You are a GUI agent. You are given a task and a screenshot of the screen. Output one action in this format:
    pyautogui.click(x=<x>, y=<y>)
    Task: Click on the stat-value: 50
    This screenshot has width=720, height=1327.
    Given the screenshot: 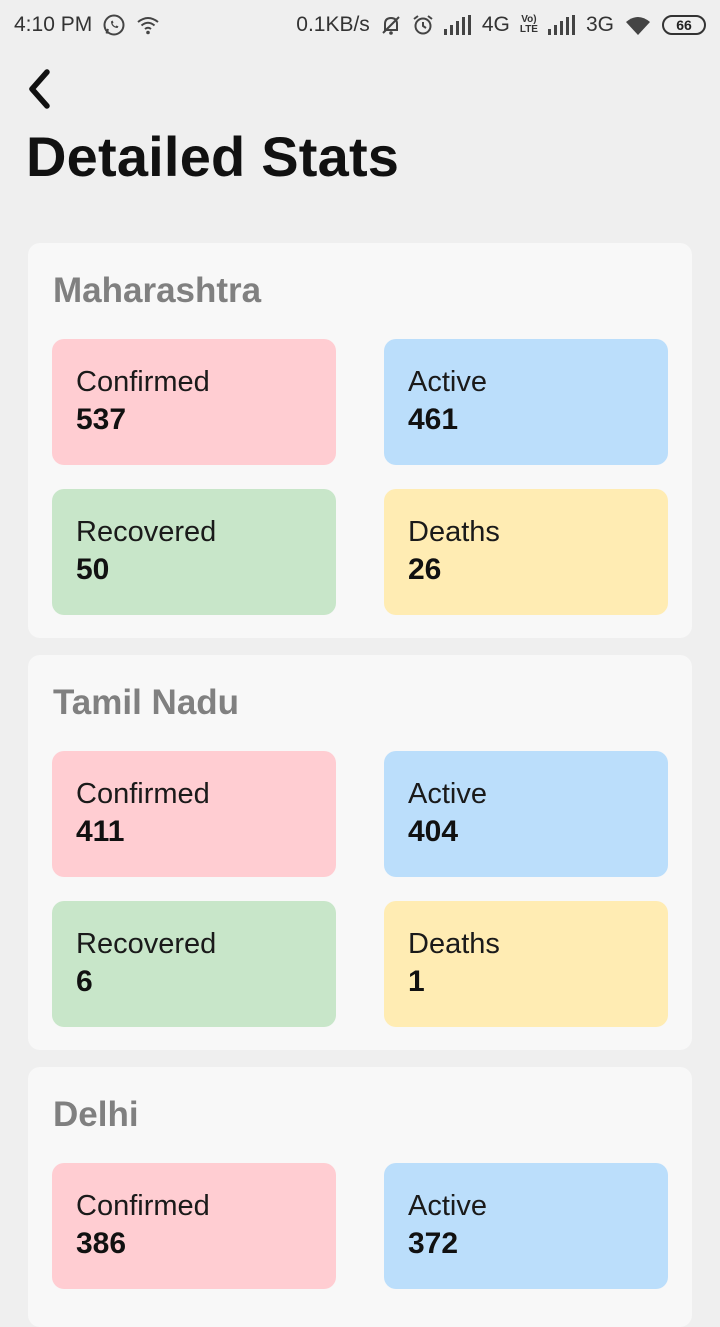 What is the action you would take?
    pyautogui.click(x=93, y=569)
    